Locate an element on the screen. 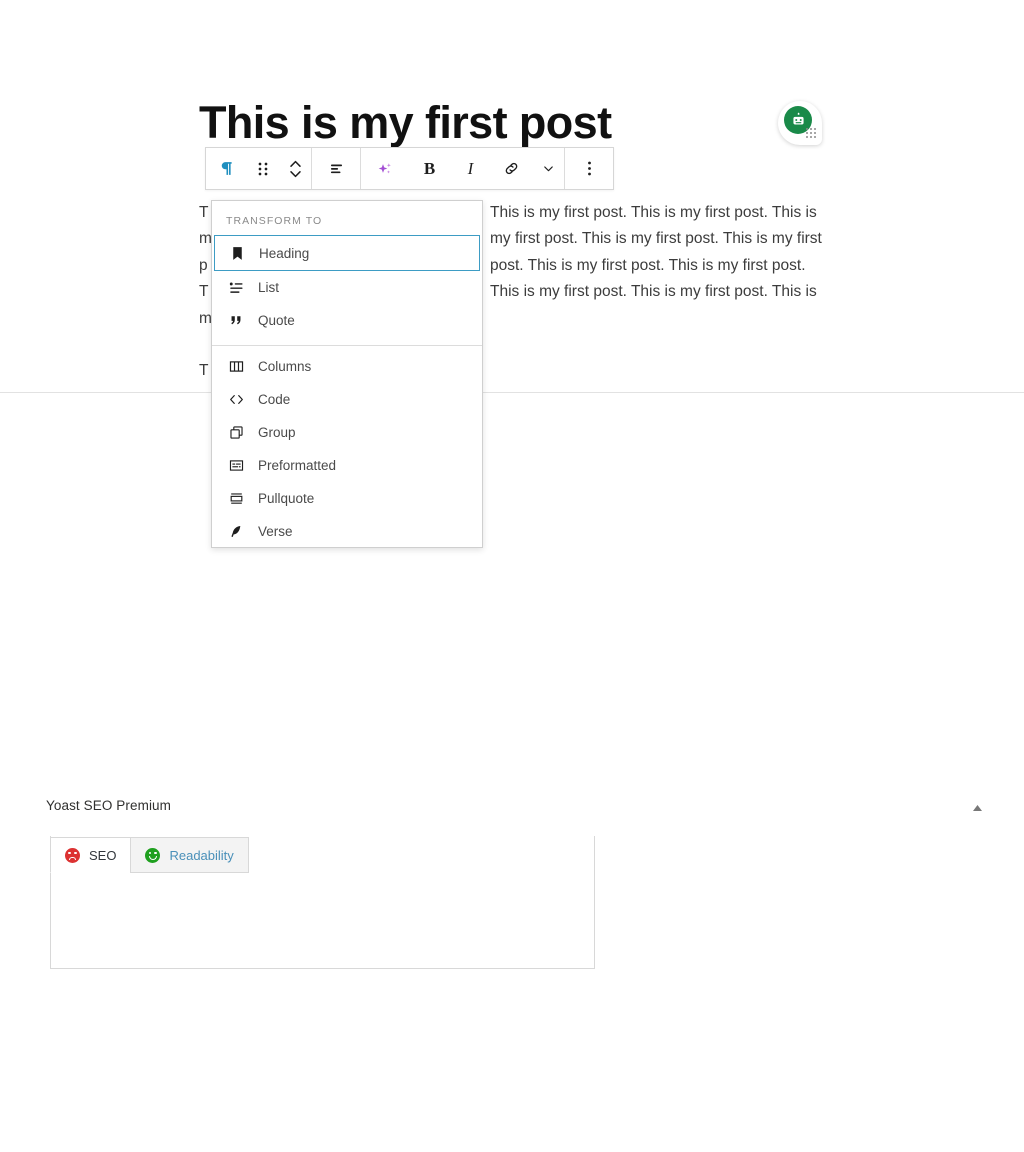  block-toolbar: B I is located at coordinates (409, 168).